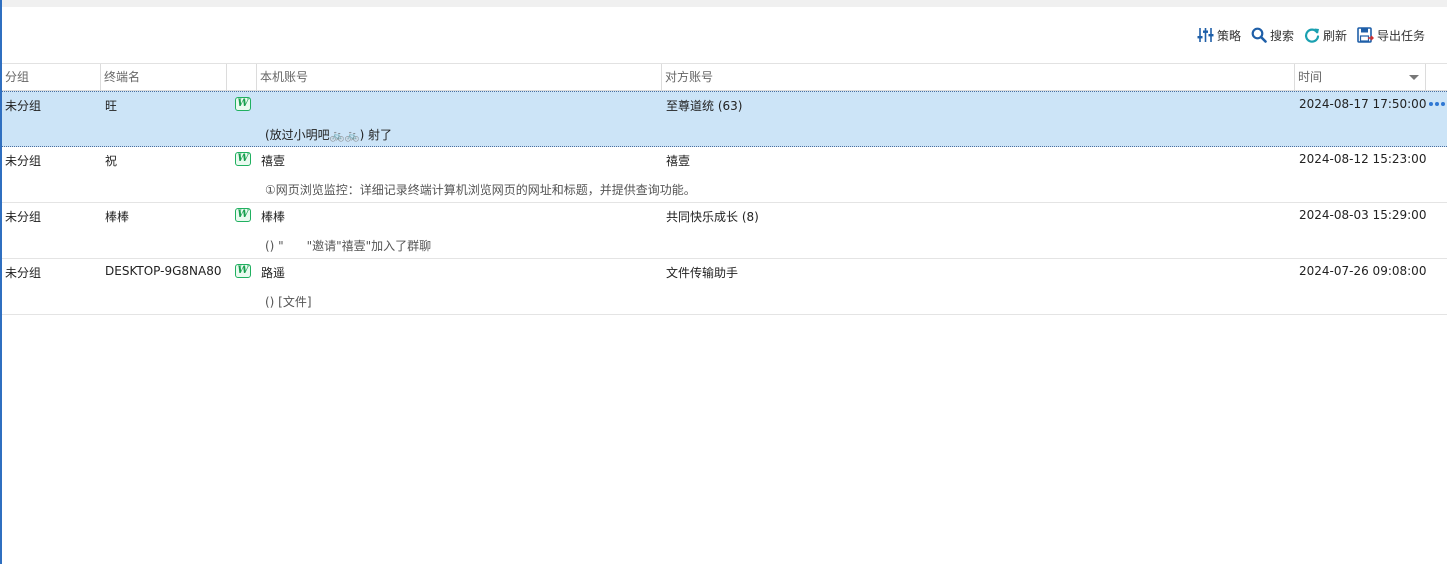 This screenshot has height=564, width=1447. What do you see at coordinates (1363, 159) in the screenshot?
I see `row-time: 2024-08-12 15:23:00` at bounding box center [1363, 159].